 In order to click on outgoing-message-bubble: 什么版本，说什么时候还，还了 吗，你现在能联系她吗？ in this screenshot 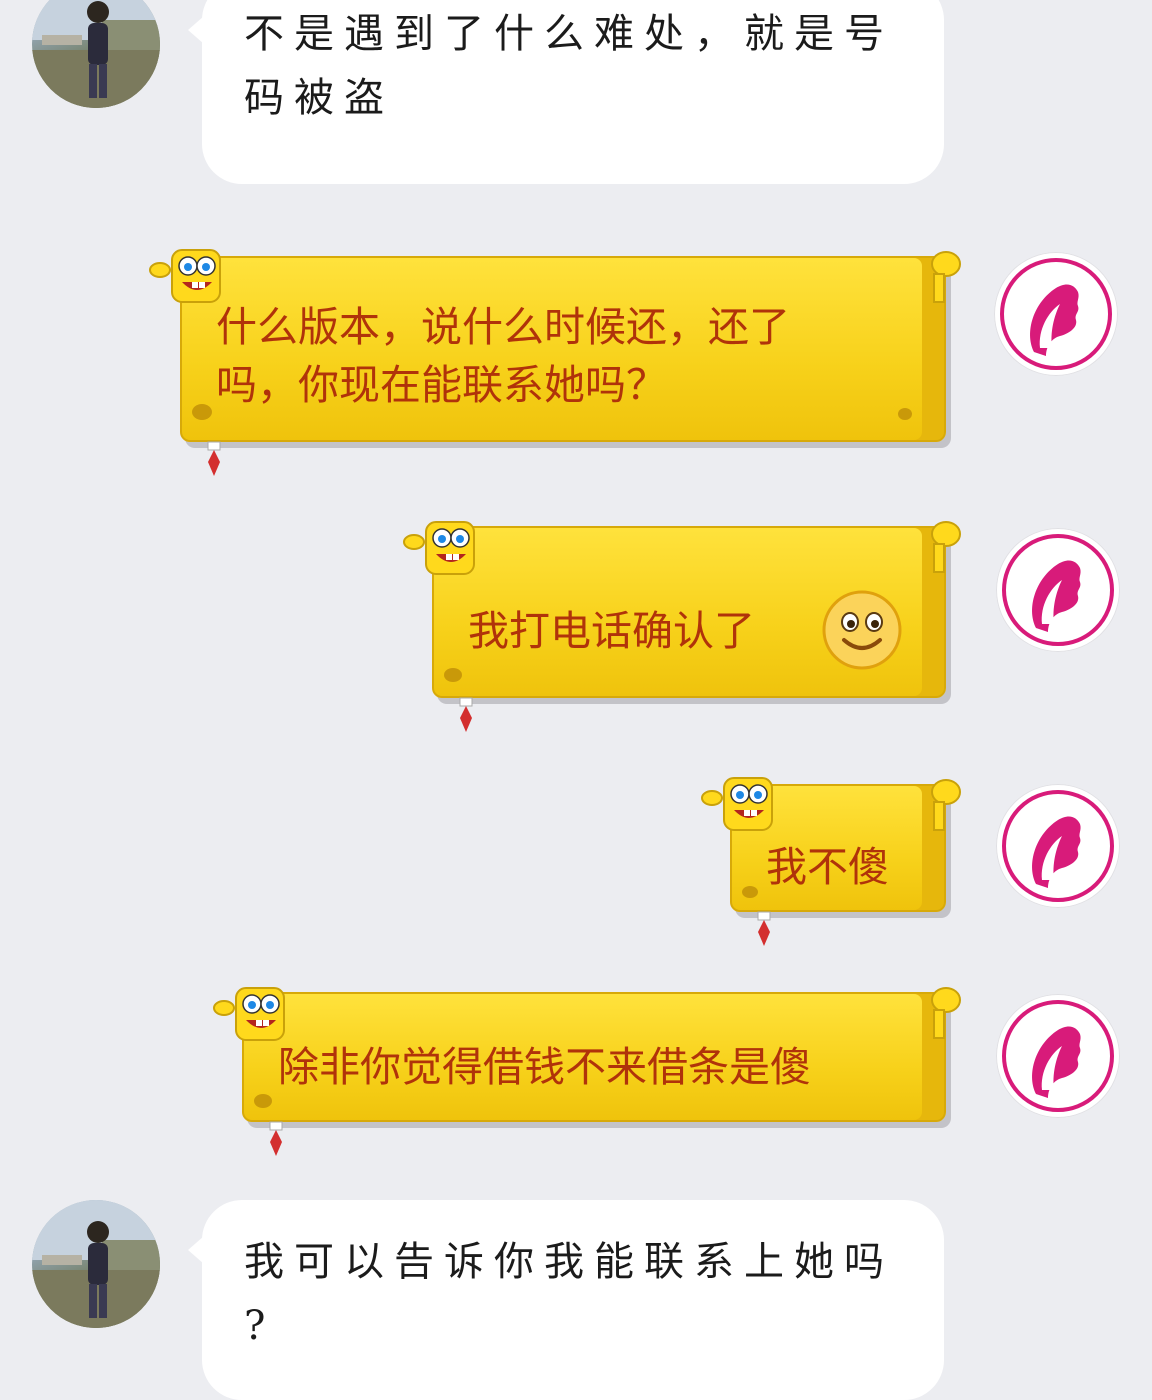, I will do `click(563, 349)`.